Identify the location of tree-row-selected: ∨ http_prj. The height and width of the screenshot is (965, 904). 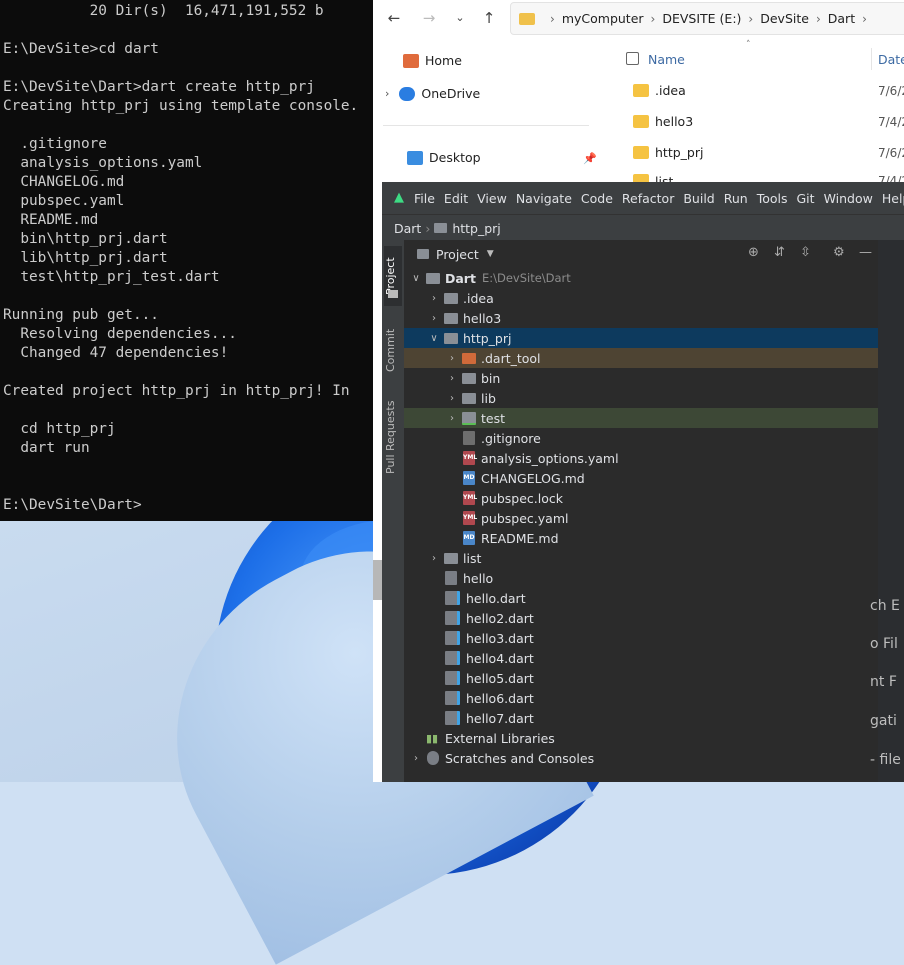
(641, 338).